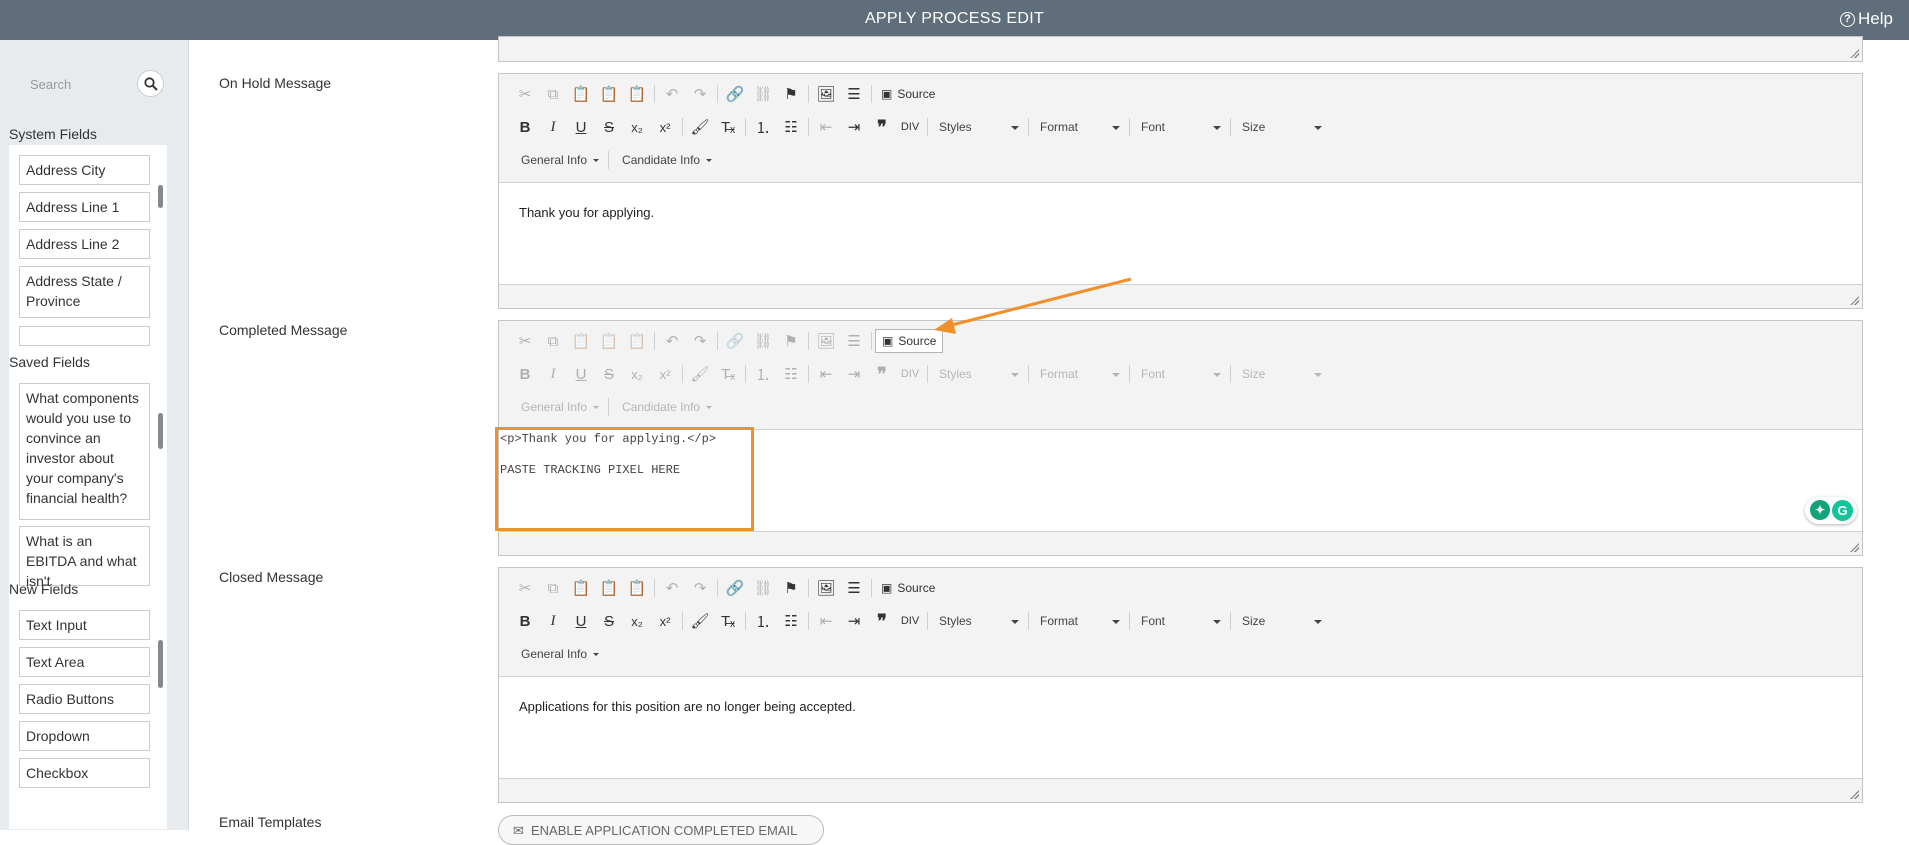 This screenshot has height=845, width=1909. What do you see at coordinates (1180, 233) in the screenshot?
I see `editor-content-area: Thank you for applying.` at bounding box center [1180, 233].